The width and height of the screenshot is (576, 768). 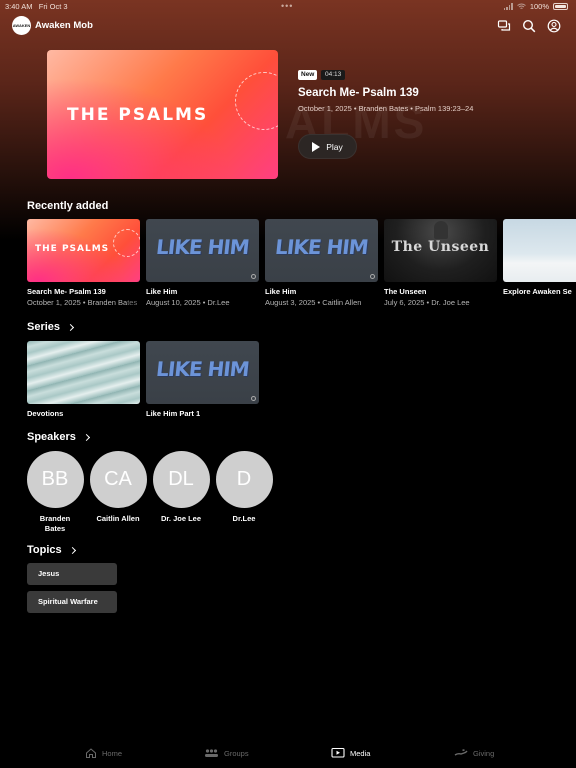 What do you see at coordinates (440, 247) in the screenshot?
I see `thumbnail-text: The Unseen` at bounding box center [440, 247].